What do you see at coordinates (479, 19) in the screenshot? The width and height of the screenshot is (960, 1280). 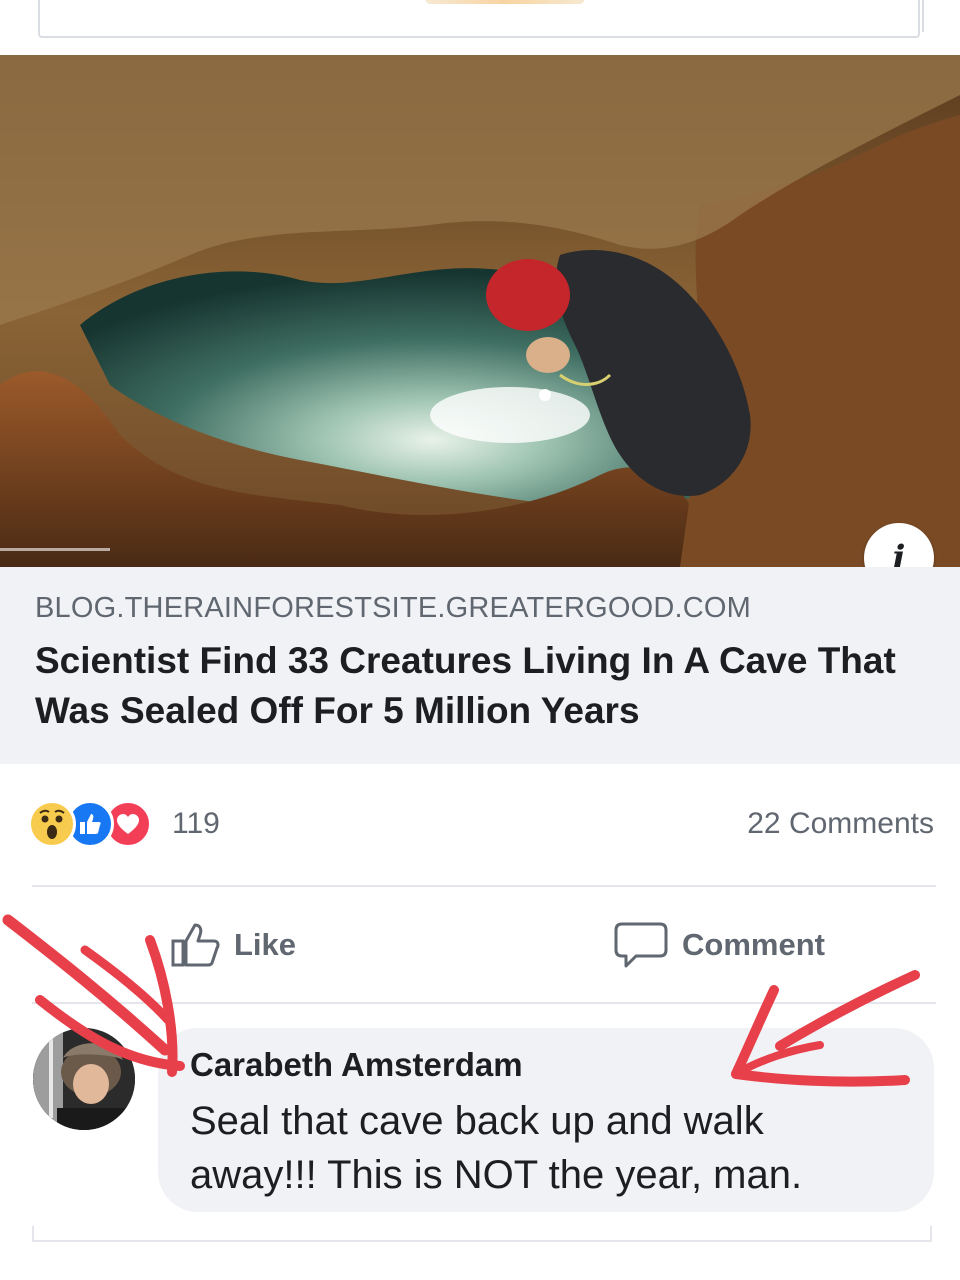 I see `previous-card-edge` at bounding box center [479, 19].